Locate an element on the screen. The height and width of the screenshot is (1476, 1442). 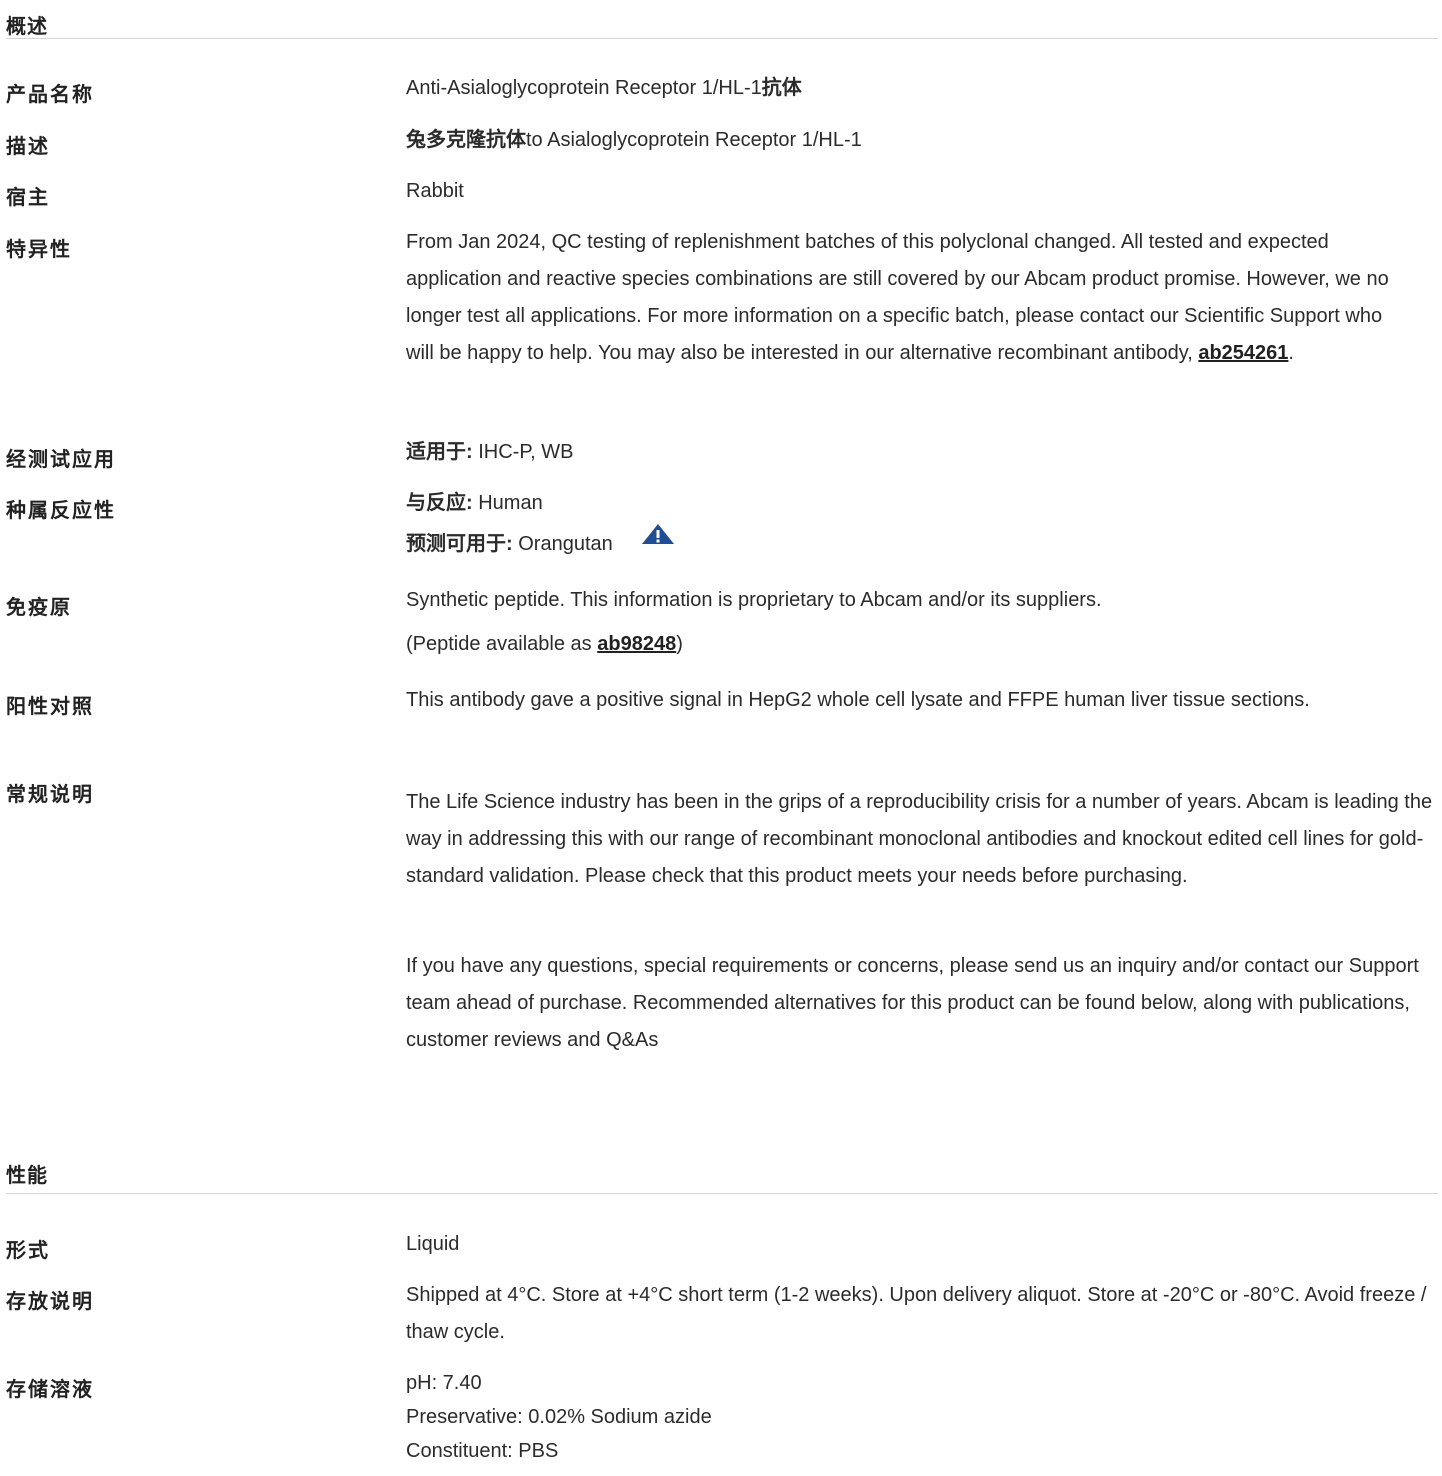
link-ab254261: ab254261 is located at coordinates (1243, 353).